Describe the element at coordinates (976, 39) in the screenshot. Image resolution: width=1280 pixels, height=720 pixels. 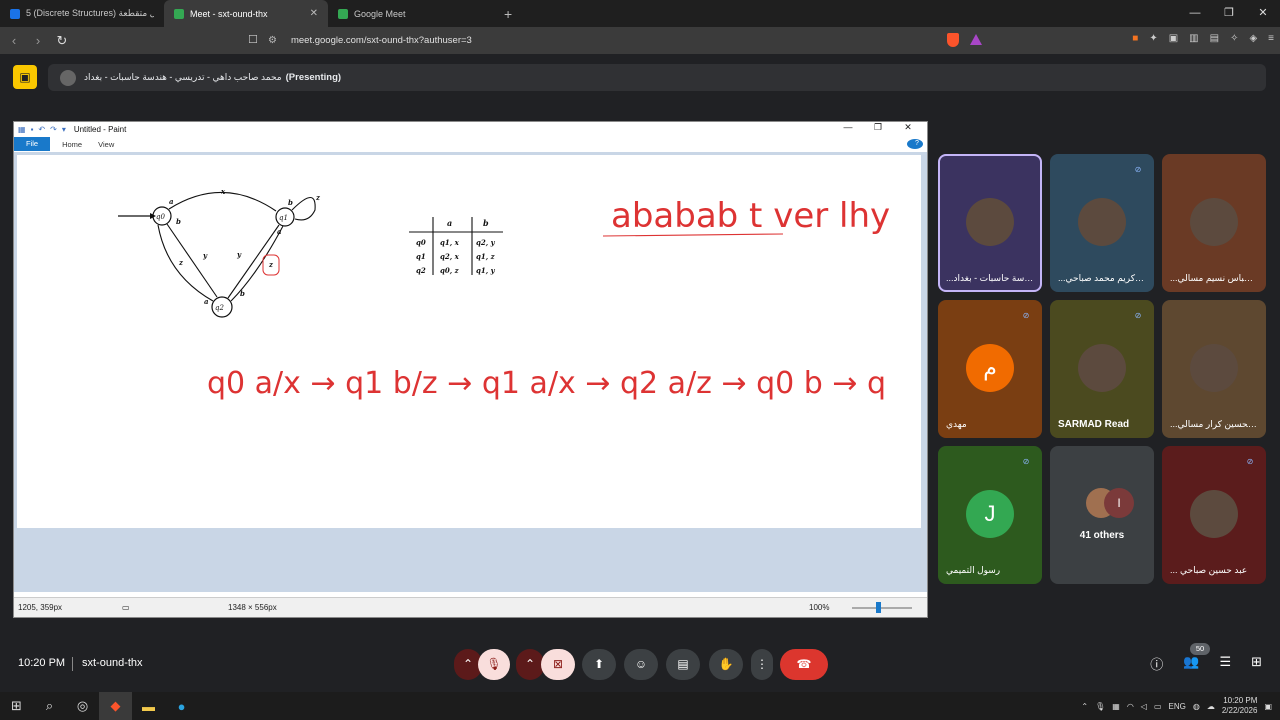
I see `brave-rewards-icon` at that location.